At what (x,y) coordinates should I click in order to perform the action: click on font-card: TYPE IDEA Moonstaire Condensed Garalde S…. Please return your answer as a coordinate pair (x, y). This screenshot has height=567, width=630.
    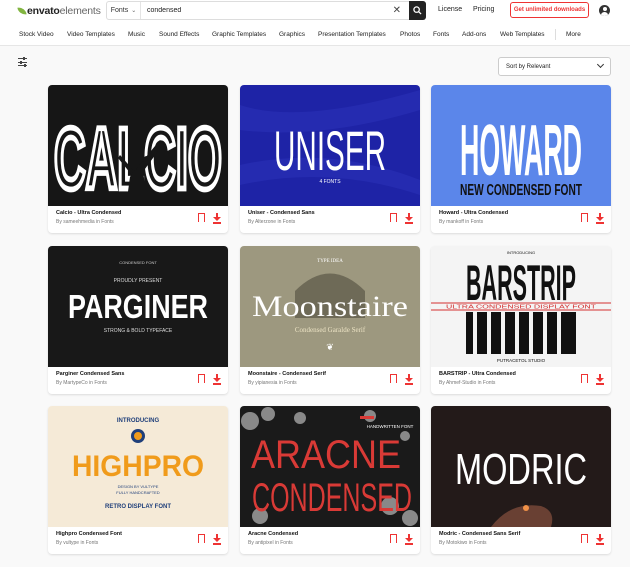
    Looking at the image, I should click on (330, 320).